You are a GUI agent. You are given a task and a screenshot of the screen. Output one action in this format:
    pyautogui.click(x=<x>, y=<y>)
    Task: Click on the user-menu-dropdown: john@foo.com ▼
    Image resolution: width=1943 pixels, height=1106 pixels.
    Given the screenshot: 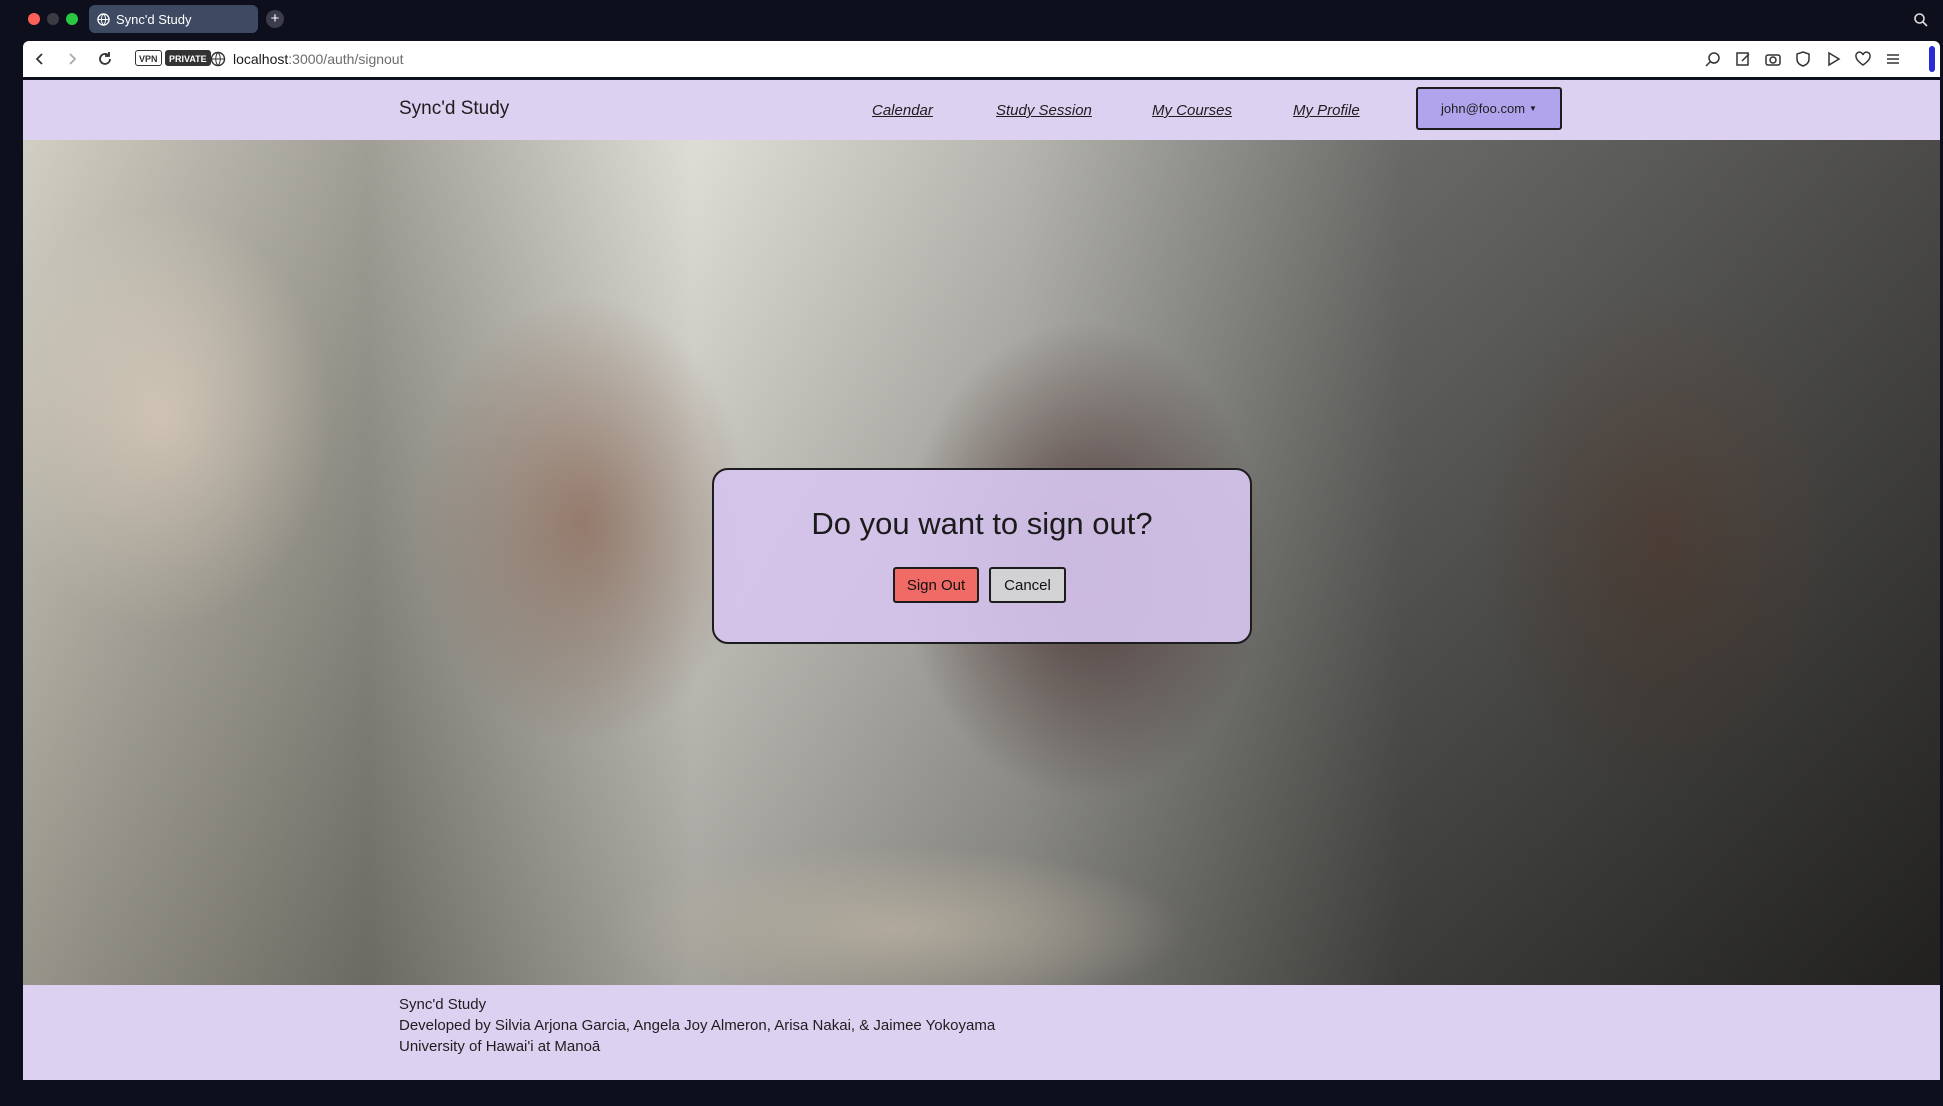 What is the action you would take?
    pyautogui.click(x=1489, y=108)
    